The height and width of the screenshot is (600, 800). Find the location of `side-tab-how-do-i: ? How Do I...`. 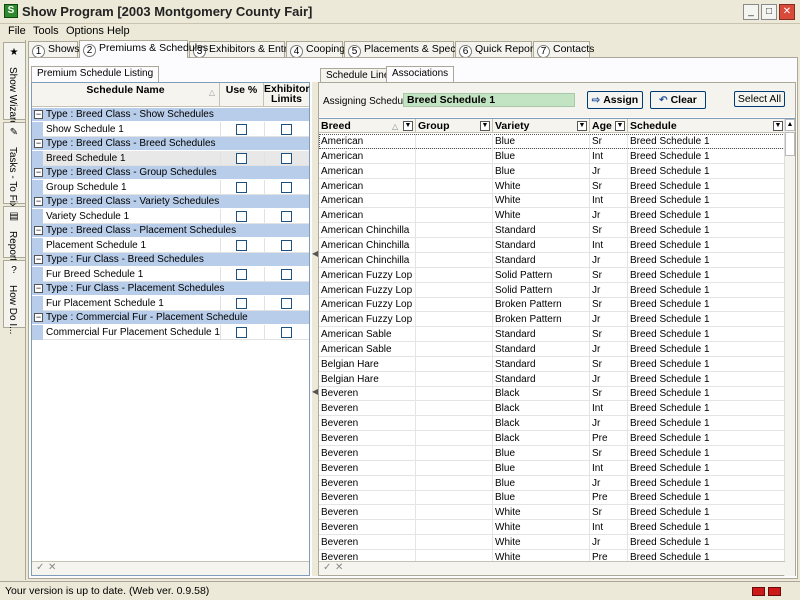

side-tab-how-do-i: ? How Do I... is located at coordinates (14, 297).